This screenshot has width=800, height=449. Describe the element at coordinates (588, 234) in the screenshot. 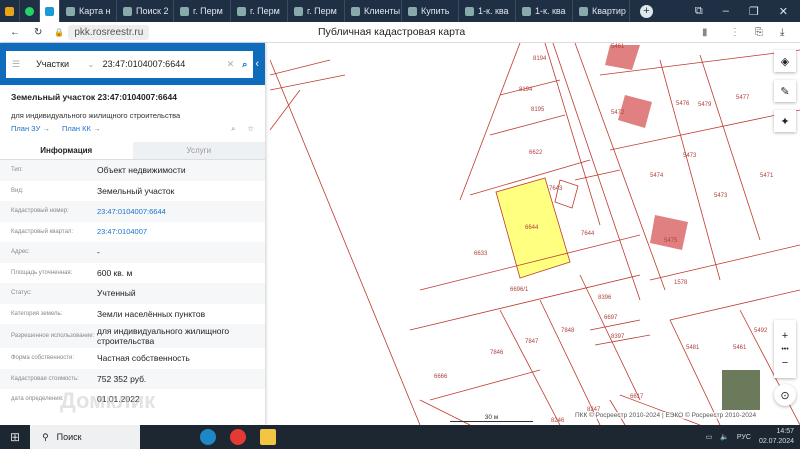

I see `parcel-label: 7644` at that location.